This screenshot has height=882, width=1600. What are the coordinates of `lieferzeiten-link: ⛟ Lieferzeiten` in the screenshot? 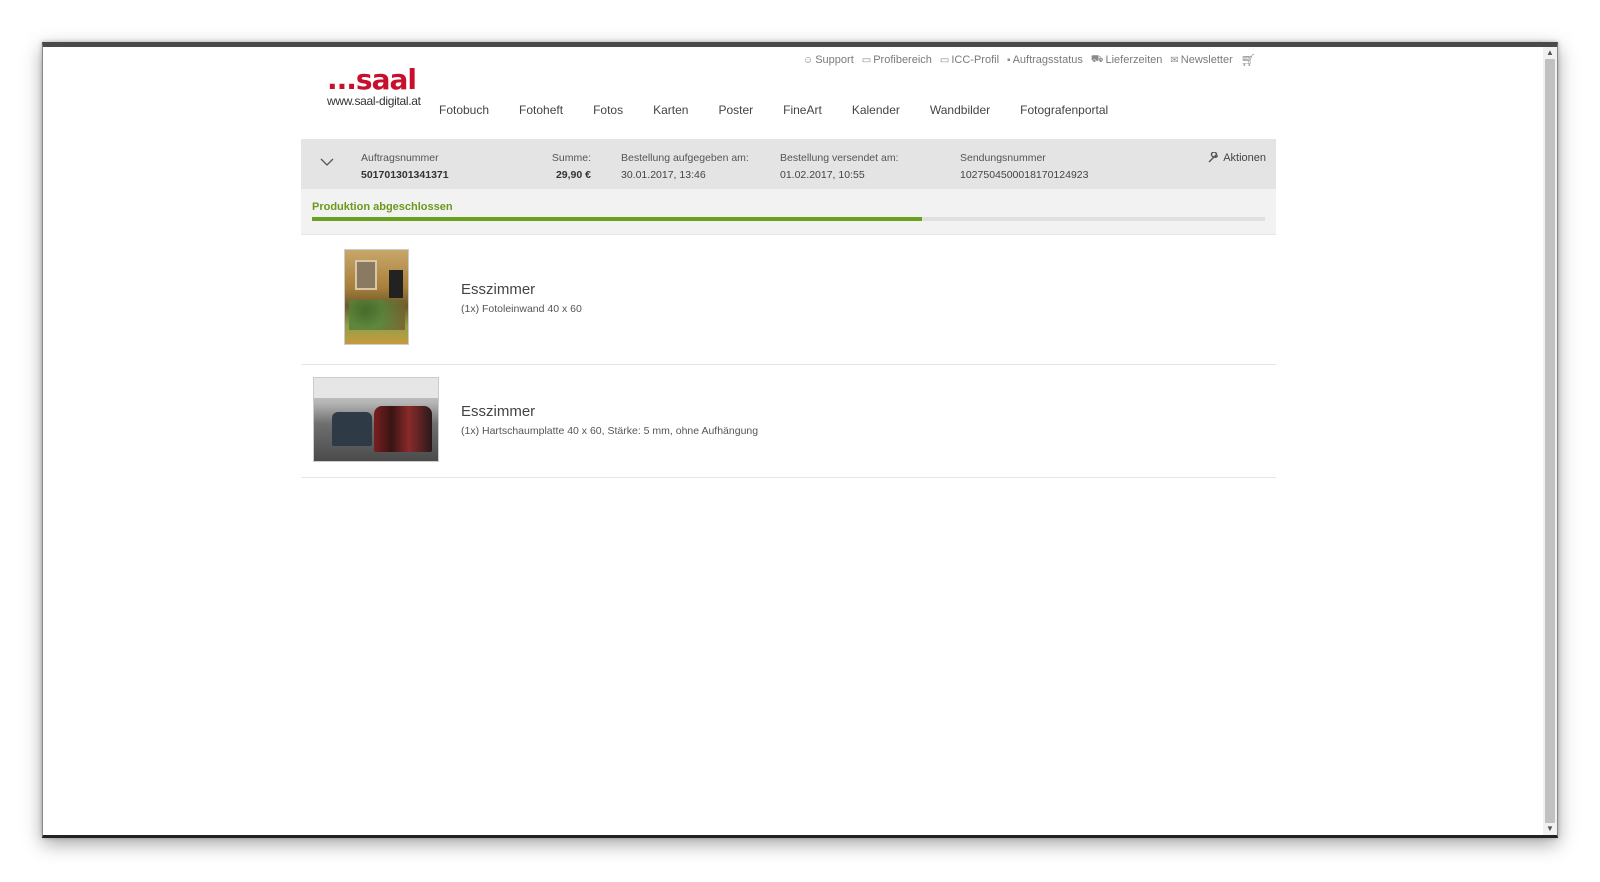 It's located at (1126, 60).